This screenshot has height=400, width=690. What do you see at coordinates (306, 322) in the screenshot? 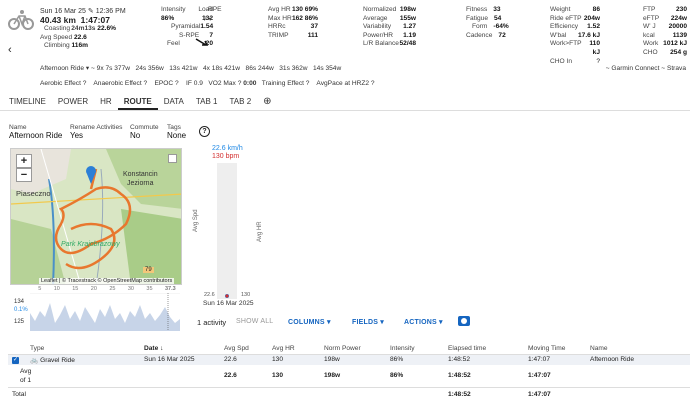
I see `columns-label: COLUMNS` at bounding box center [306, 322].